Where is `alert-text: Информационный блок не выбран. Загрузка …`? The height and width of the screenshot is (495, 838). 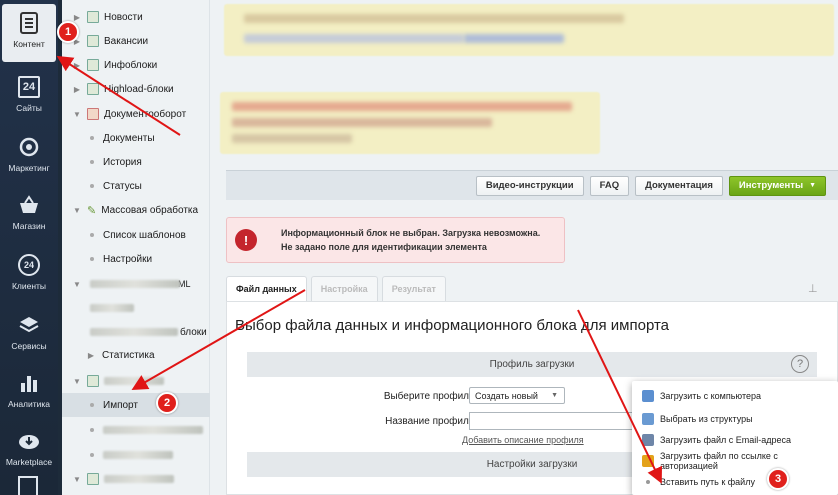
alert-text: Информационный блок не выбран. Загрузка … is located at coordinates (410, 240).